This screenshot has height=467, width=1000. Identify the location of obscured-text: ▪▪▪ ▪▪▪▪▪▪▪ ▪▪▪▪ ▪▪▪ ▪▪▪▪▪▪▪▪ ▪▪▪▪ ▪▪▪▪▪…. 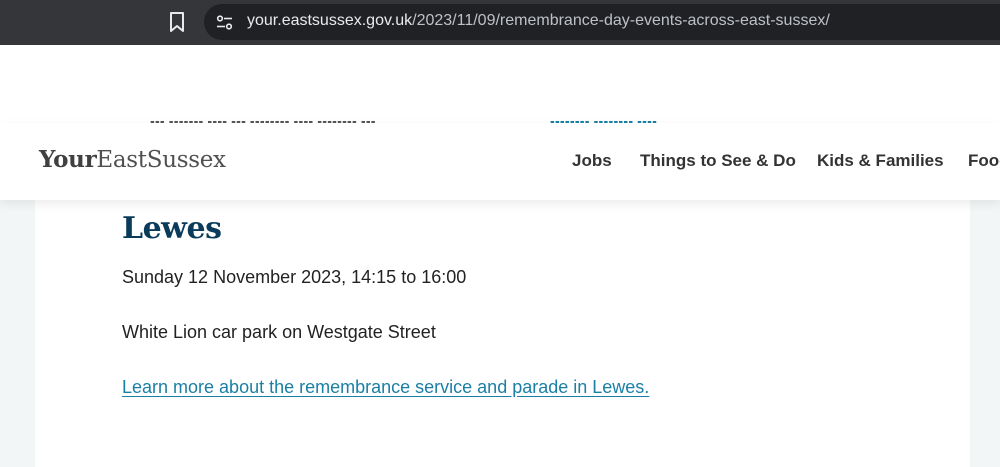
(404, 119).